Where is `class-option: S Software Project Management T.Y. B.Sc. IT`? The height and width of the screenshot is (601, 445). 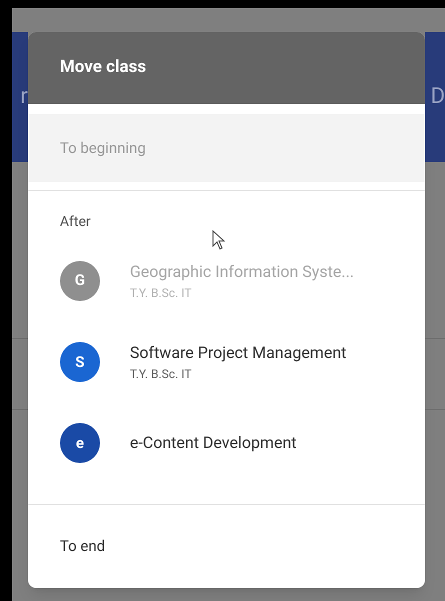
class-option: S Software Project Management T.Y. B.Sc. IT is located at coordinates (226, 362).